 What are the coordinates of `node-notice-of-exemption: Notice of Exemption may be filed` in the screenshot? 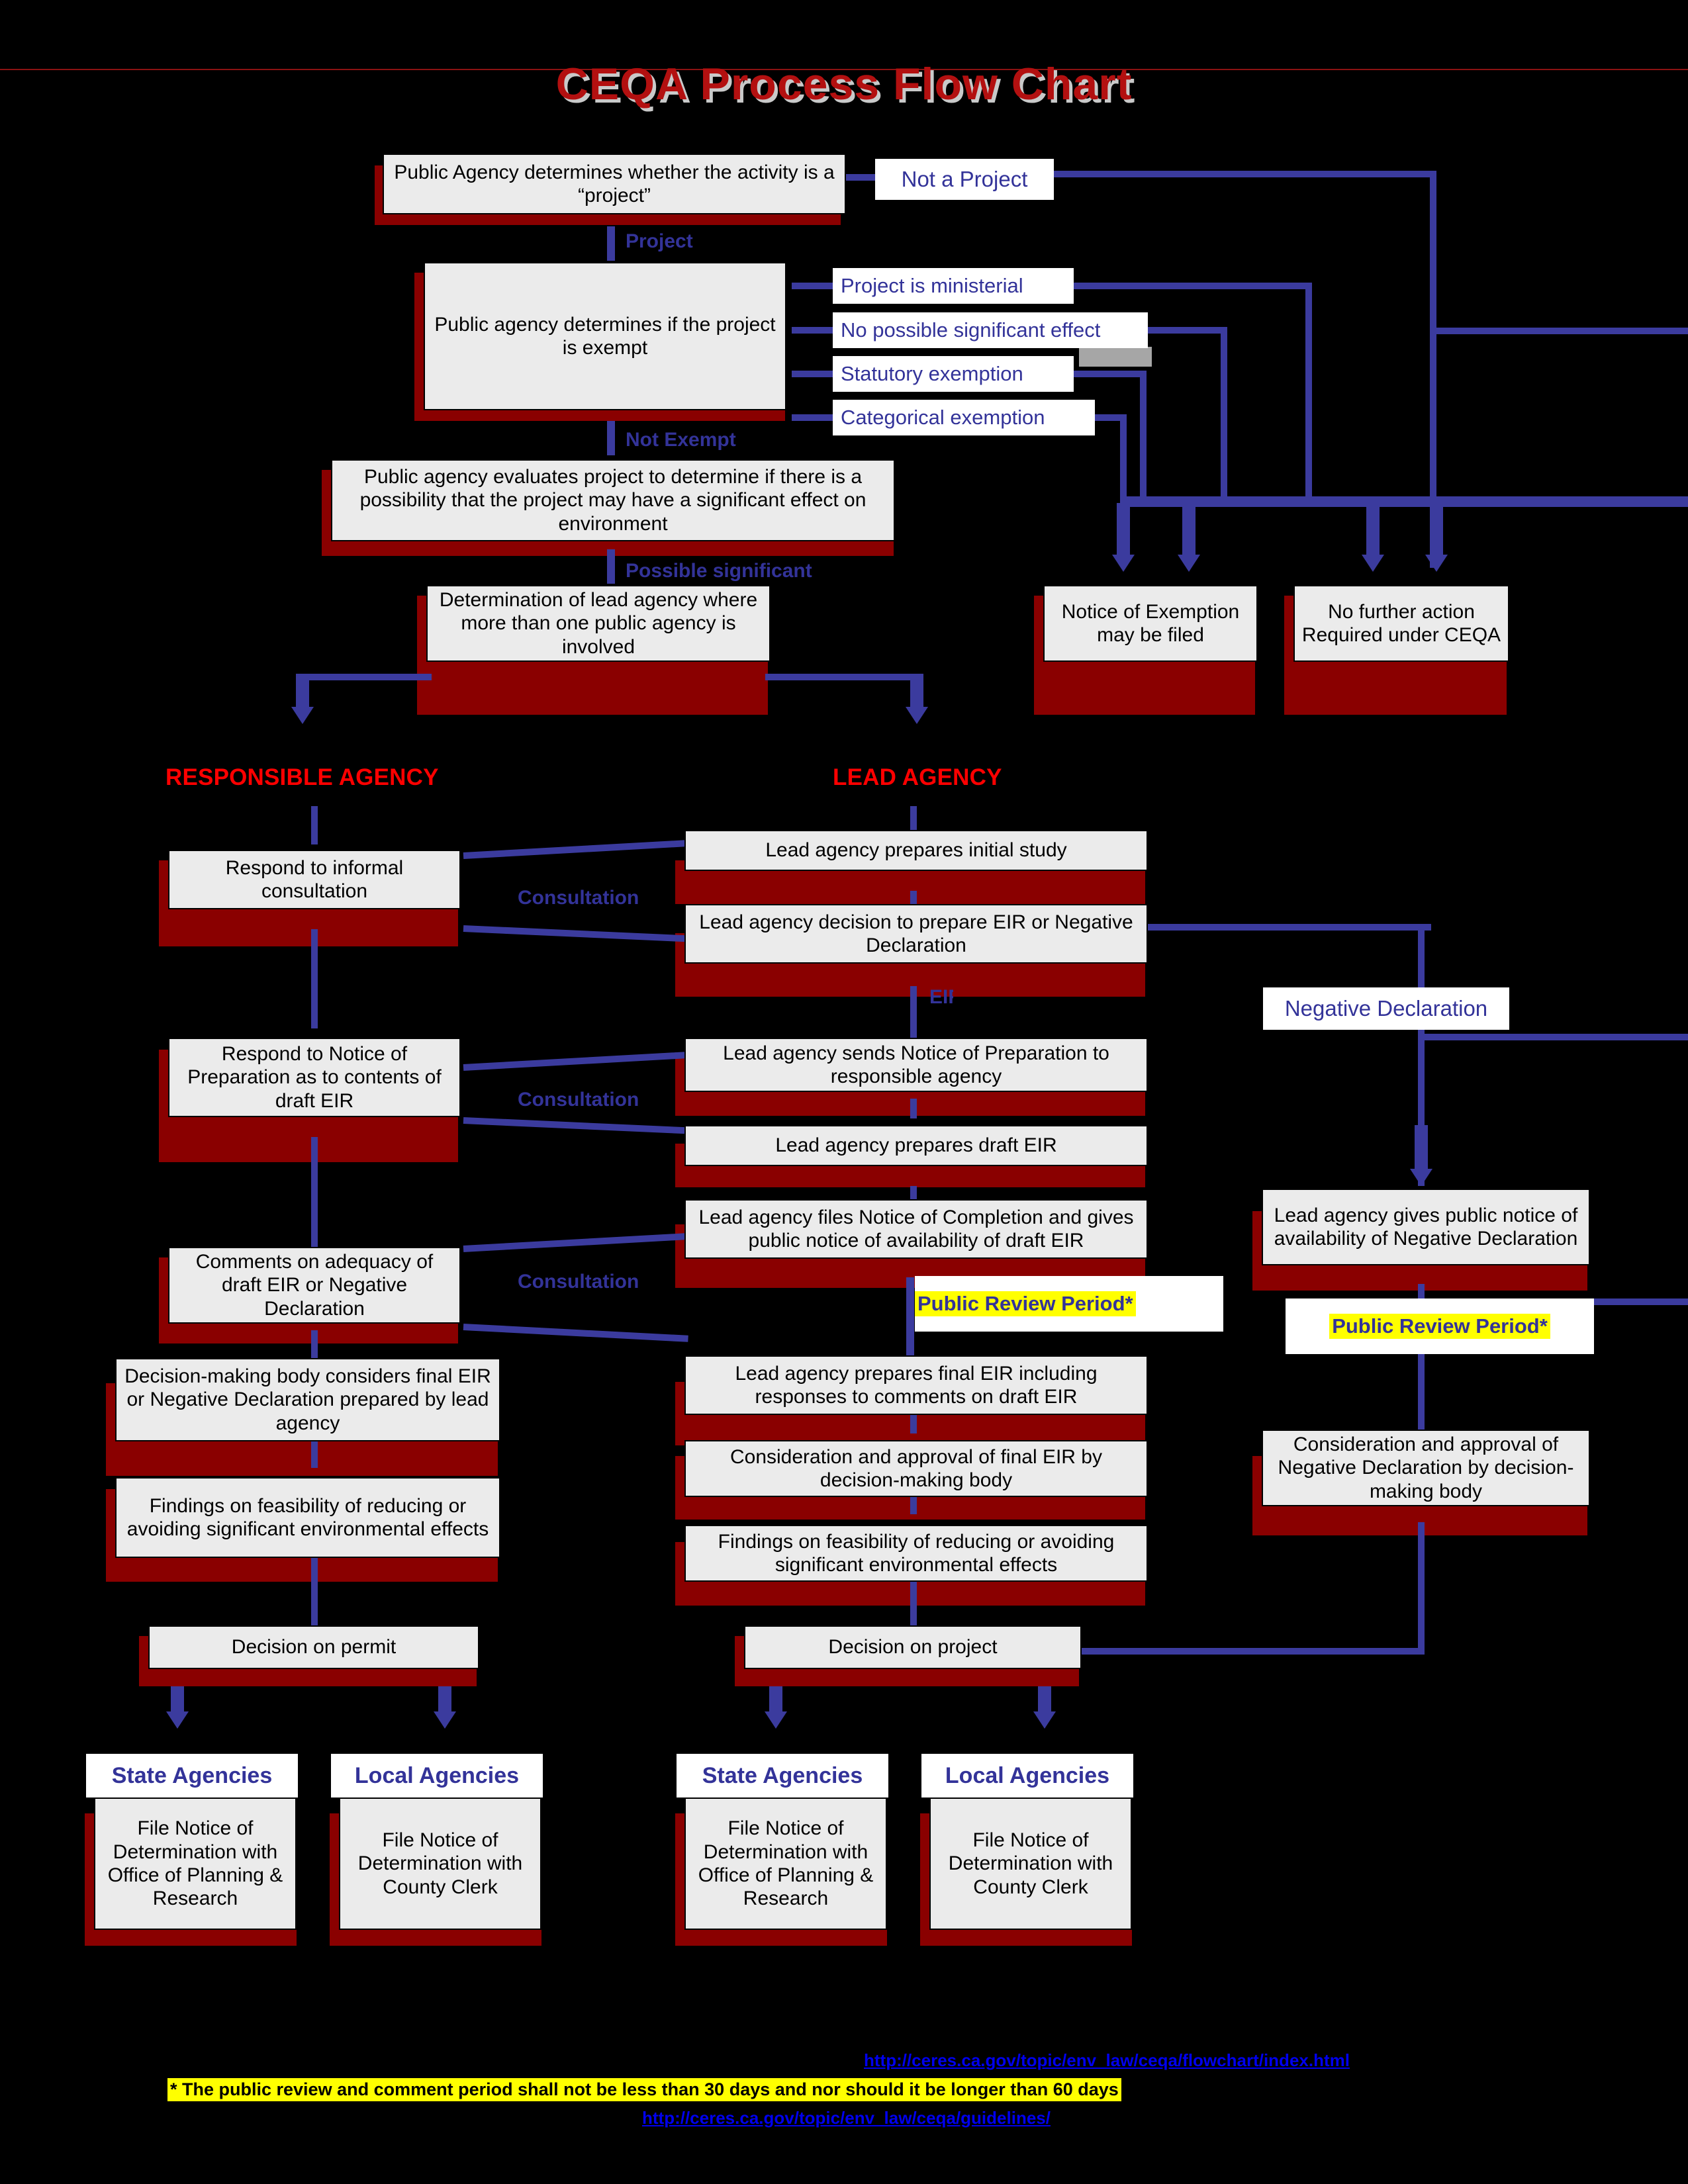 It's located at (1150, 623).